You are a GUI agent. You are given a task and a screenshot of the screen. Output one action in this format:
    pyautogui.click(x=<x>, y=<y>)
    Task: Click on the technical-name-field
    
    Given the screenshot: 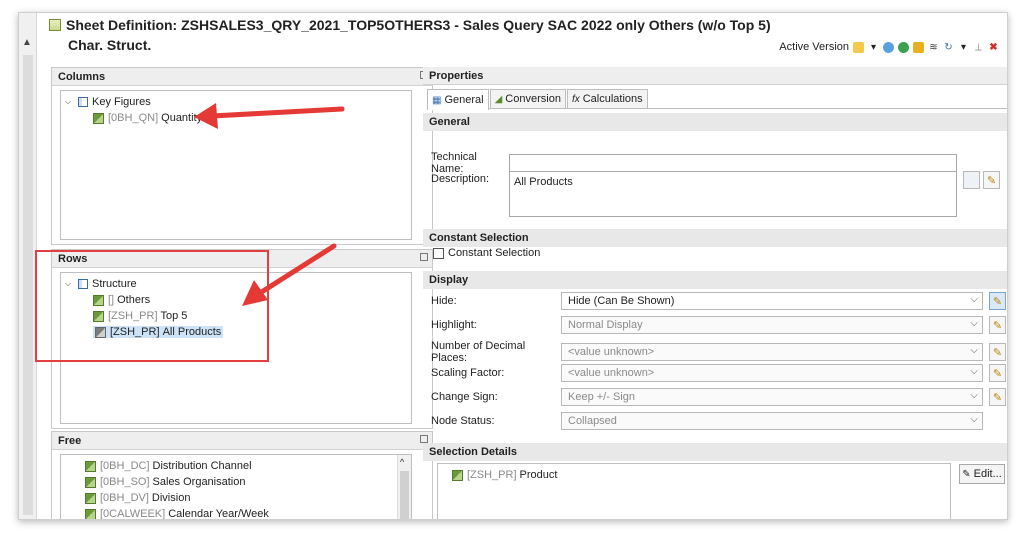 What is the action you would take?
    pyautogui.click(x=733, y=163)
    